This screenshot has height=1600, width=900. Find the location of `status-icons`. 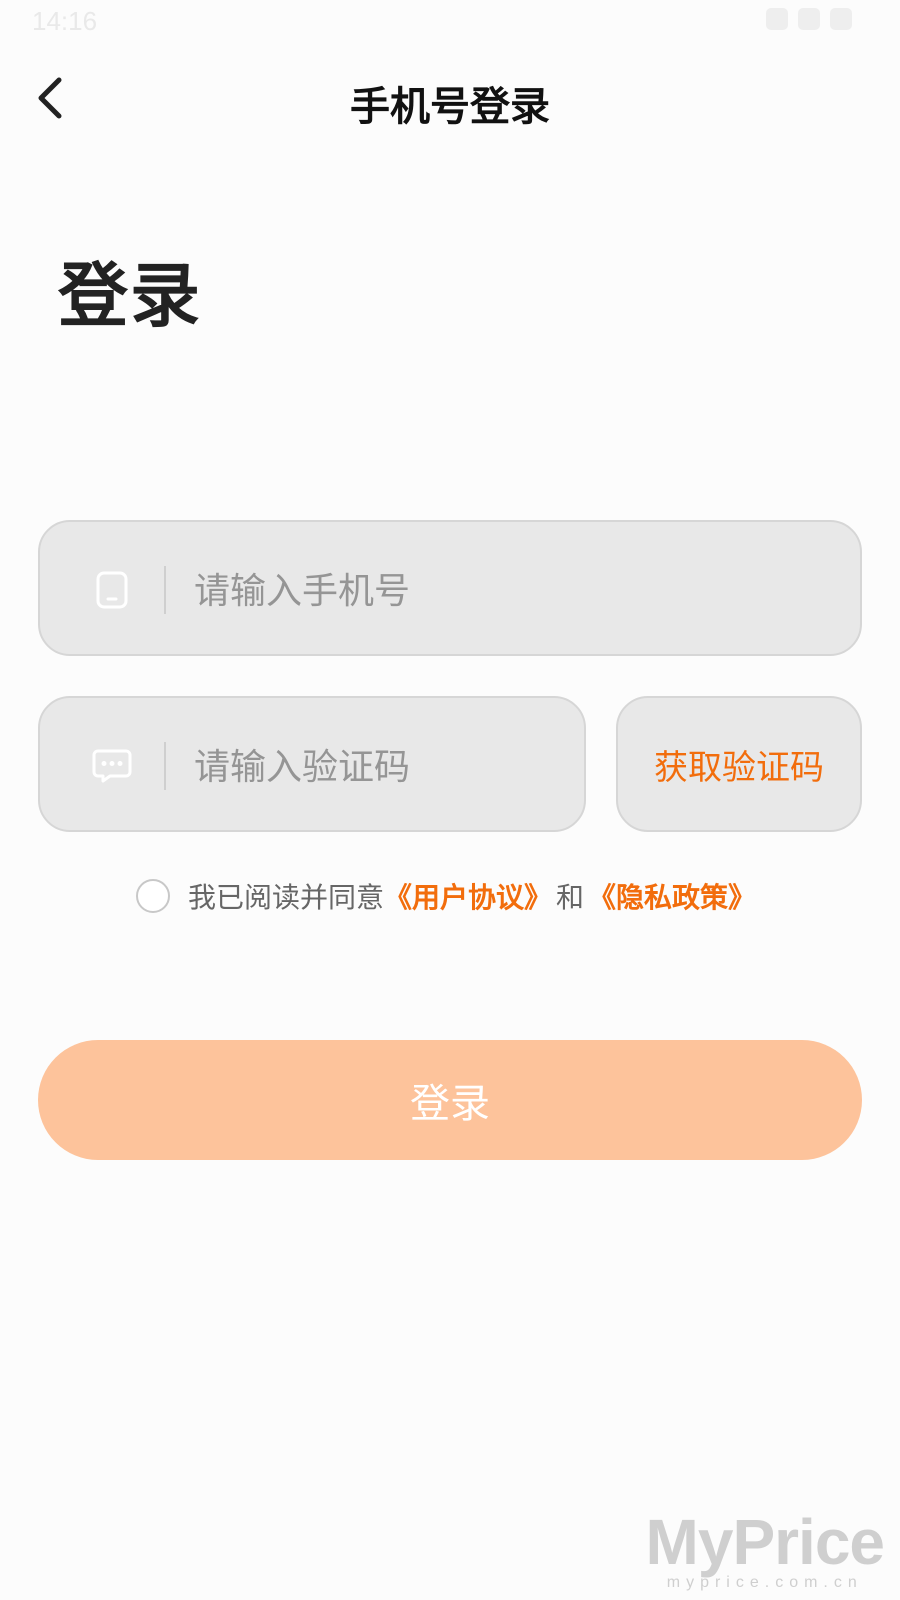

status-icons is located at coordinates (809, 19).